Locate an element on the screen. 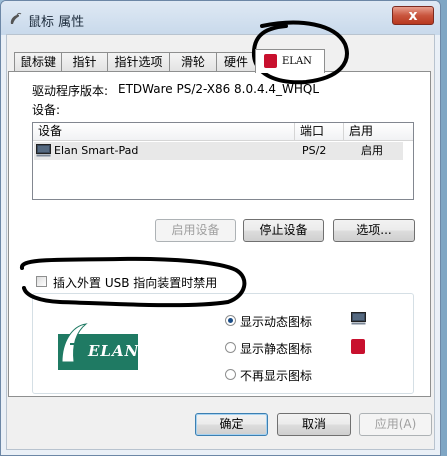 The image size is (447, 456). tab-label: 滑轮 is located at coordinates (192, 62).